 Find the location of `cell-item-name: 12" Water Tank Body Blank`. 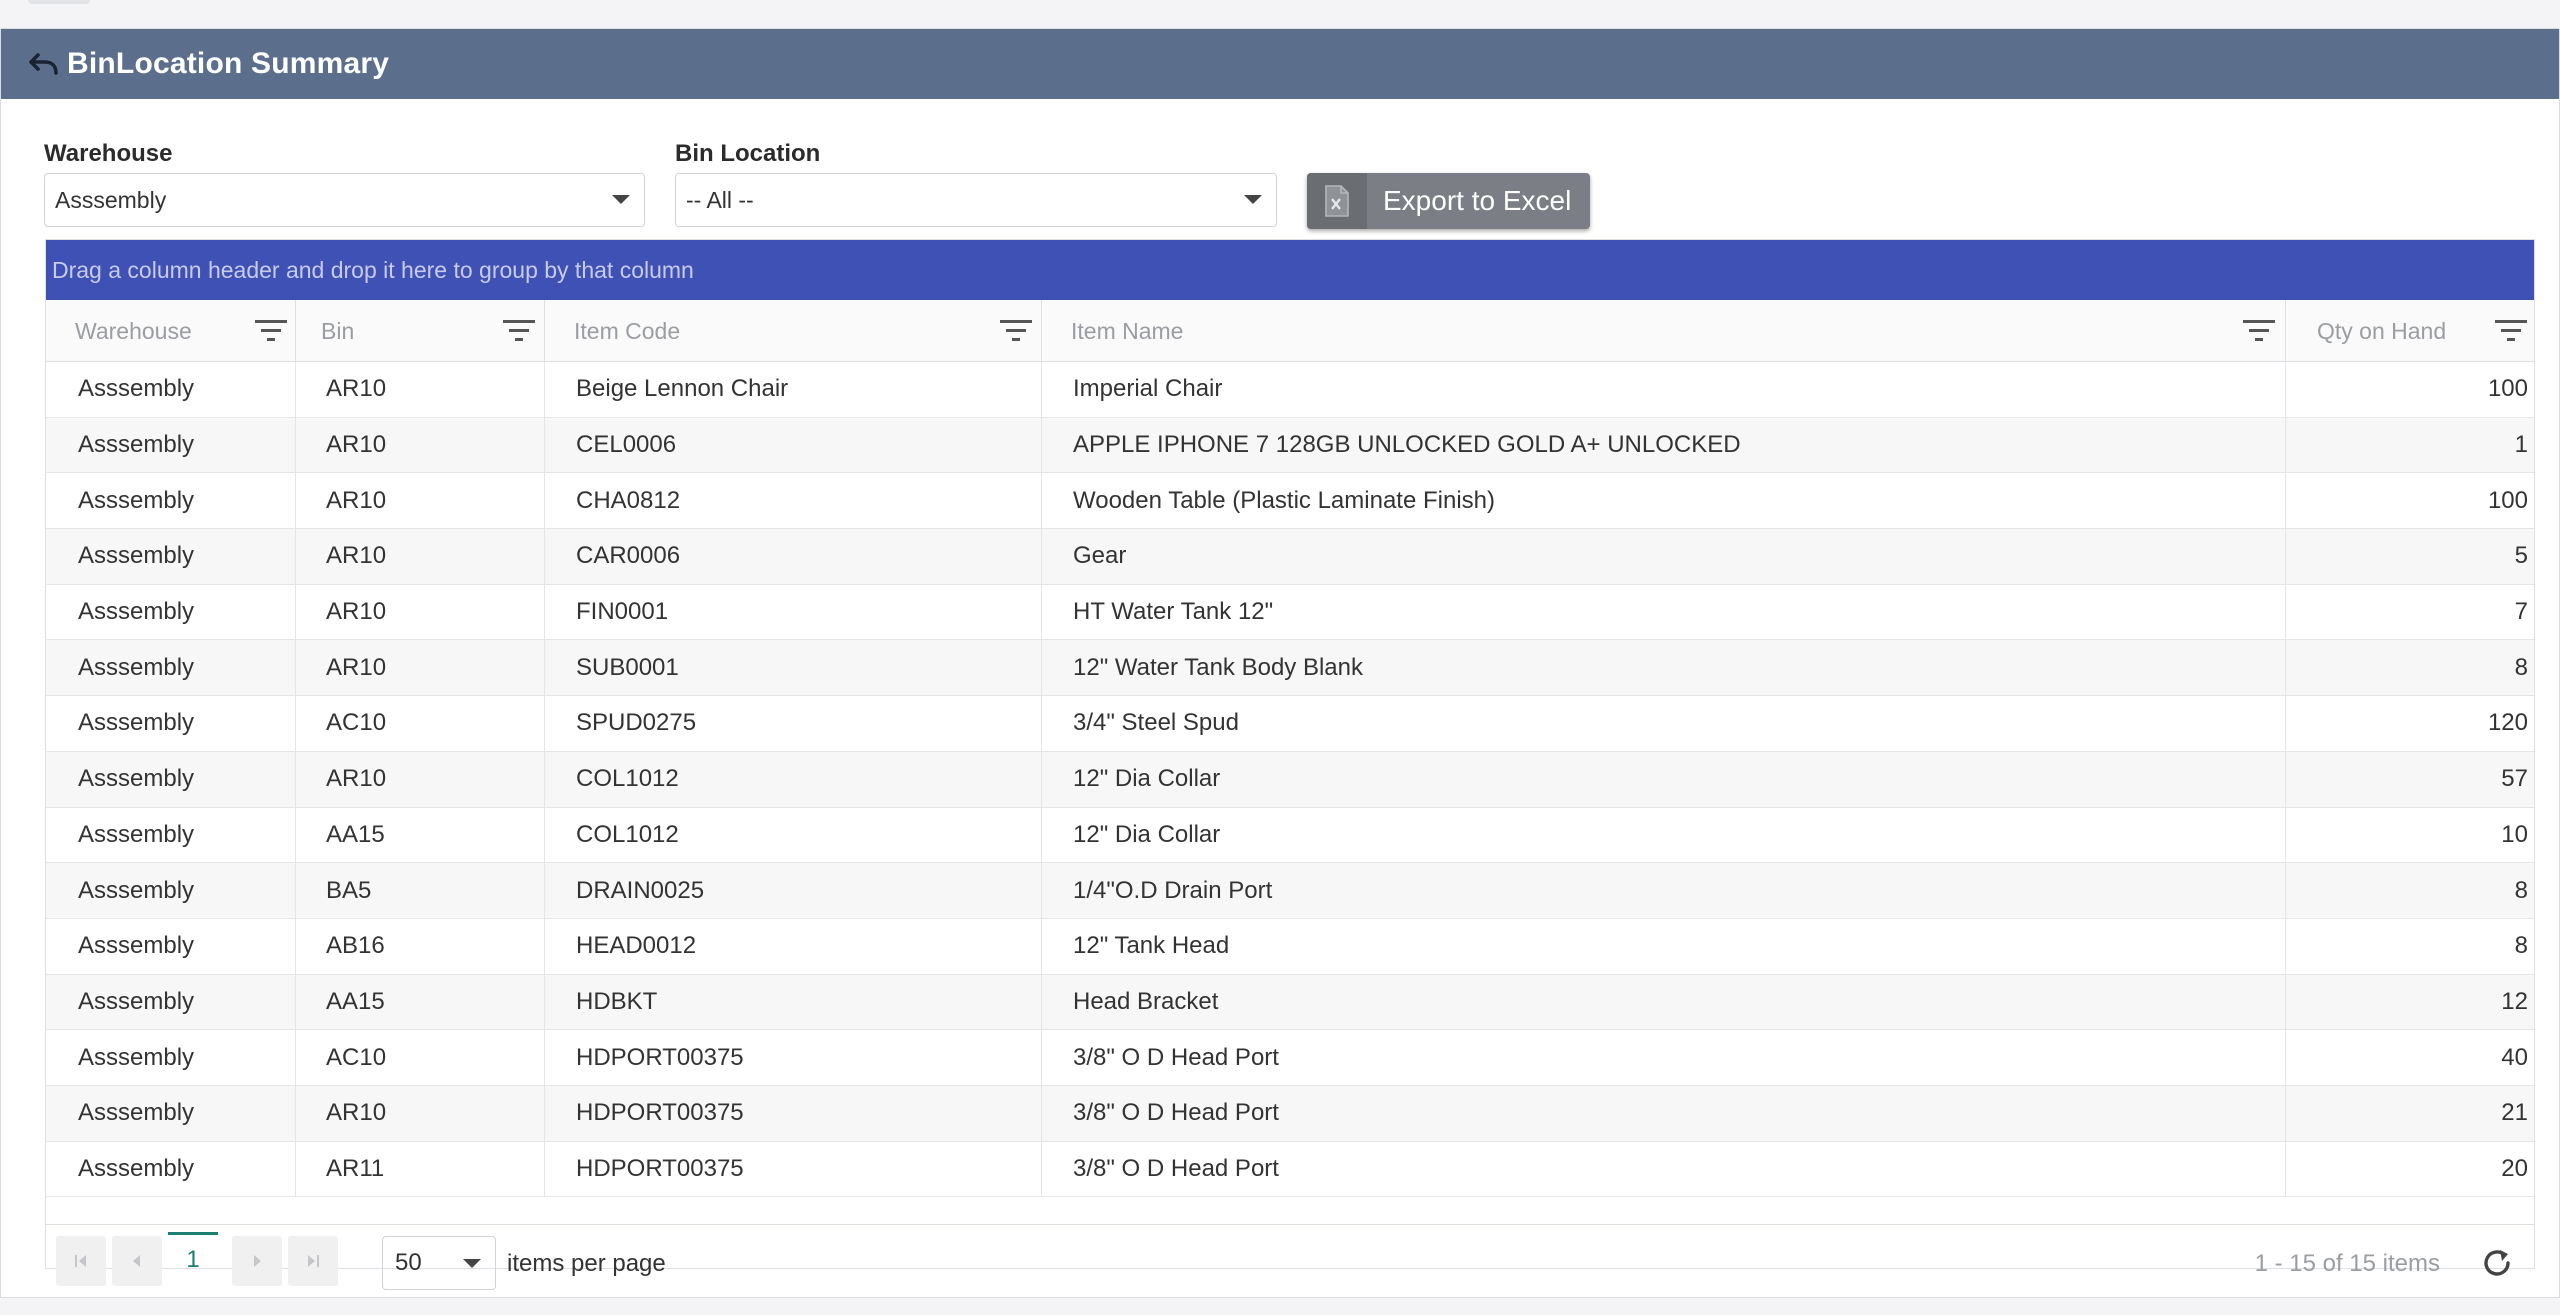

cell-item-name: 12" Water Tank Body Blank is located at coordinates (1664, 668).